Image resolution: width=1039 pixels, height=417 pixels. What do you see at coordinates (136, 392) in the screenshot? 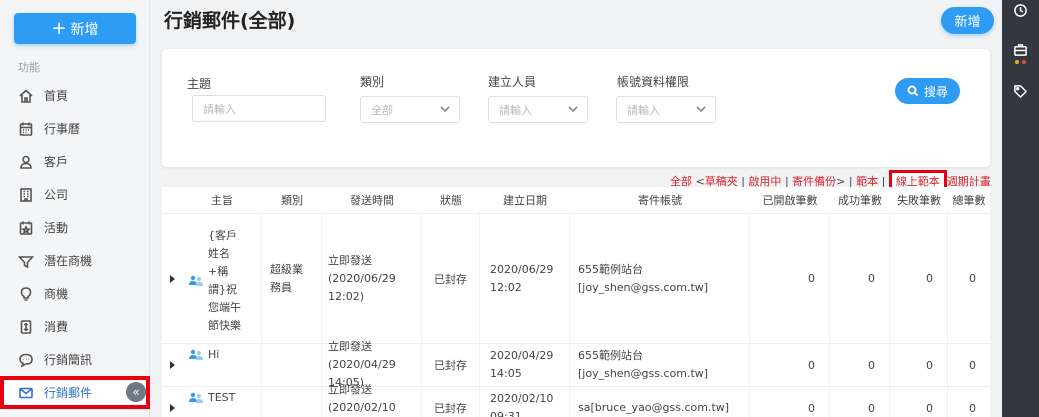
I see `collapse-sidebar-button: «` at bounding box center [136, 392].